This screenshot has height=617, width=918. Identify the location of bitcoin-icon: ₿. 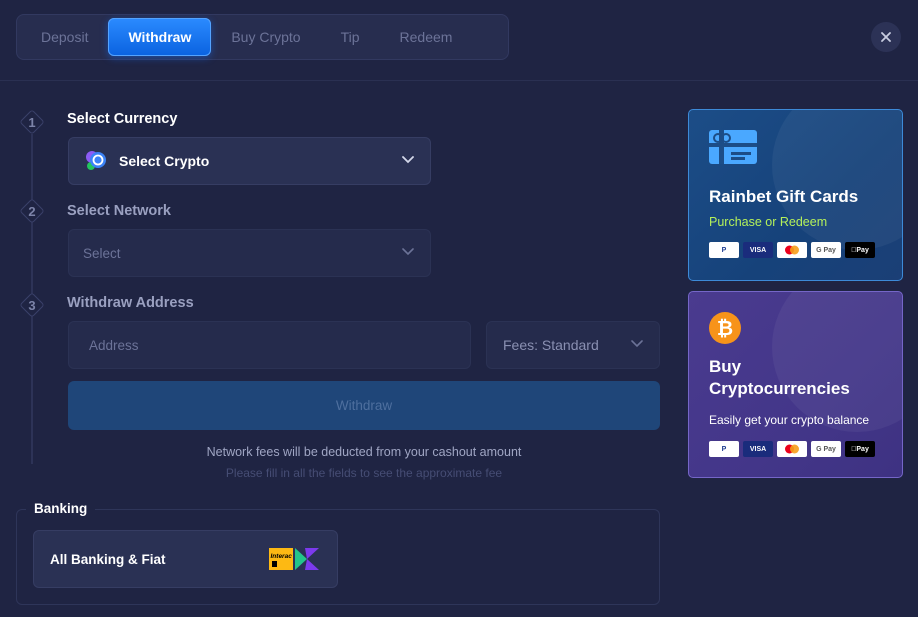
(725, 328).